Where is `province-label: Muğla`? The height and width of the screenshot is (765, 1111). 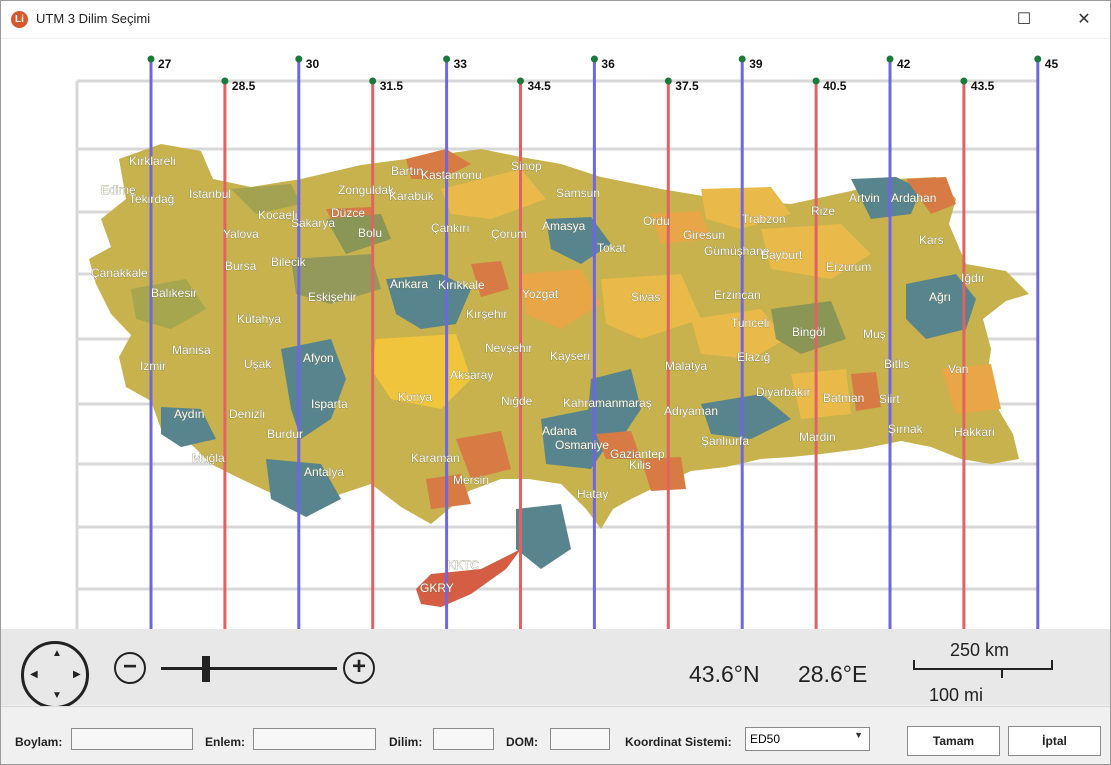
province-label: Muğla is located at coordinates (208, 458).